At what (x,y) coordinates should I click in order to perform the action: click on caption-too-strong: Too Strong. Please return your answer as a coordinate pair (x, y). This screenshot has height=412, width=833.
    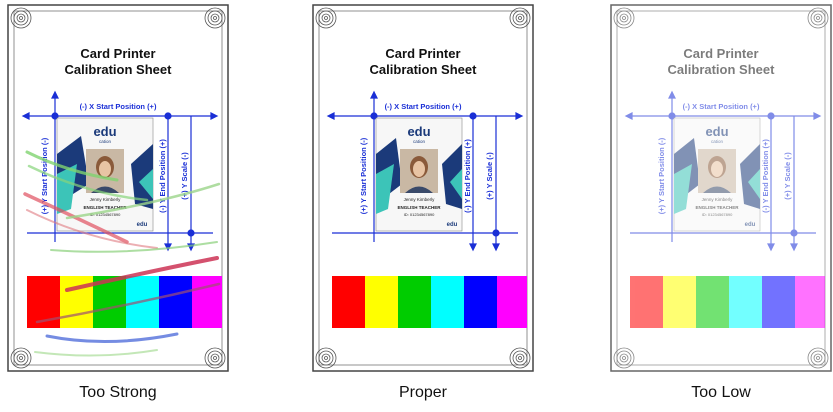
    Looking at the image, I should click on (118, 392).